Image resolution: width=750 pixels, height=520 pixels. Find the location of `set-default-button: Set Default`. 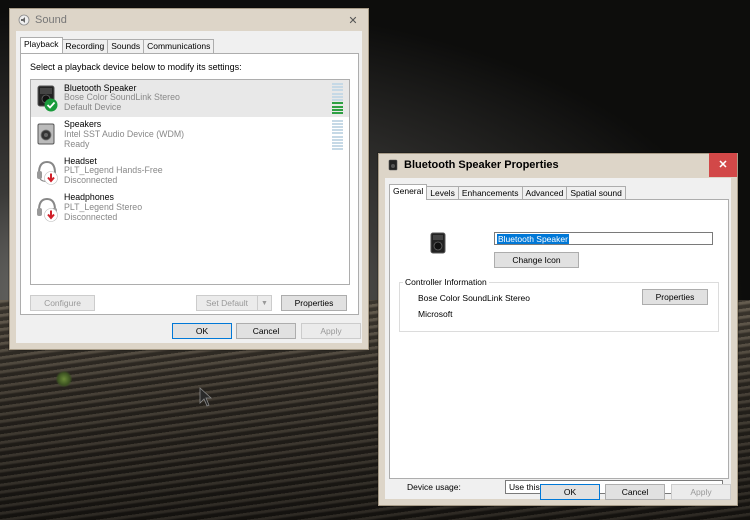

set-default-button: Set Default is located at coordinates (227, 303).